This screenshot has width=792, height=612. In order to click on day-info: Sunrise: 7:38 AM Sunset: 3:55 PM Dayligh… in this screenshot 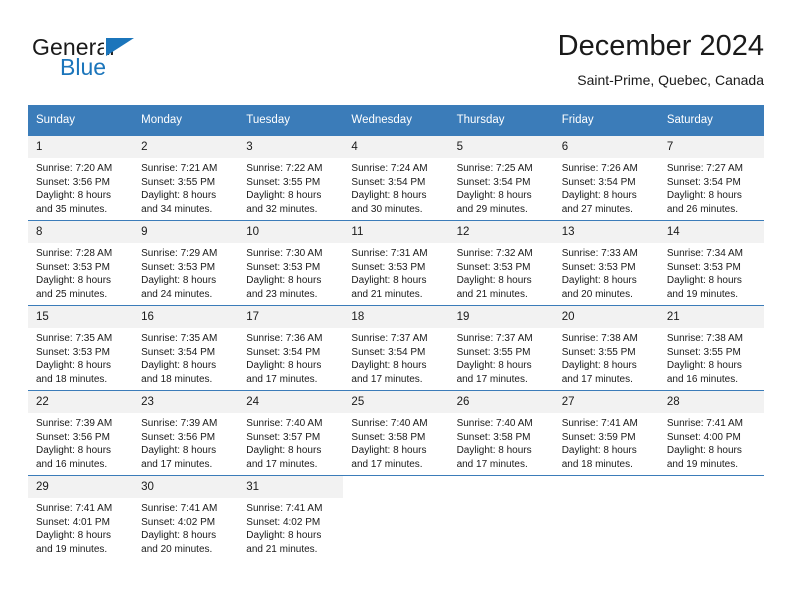, I will do `click(606, 357)`.